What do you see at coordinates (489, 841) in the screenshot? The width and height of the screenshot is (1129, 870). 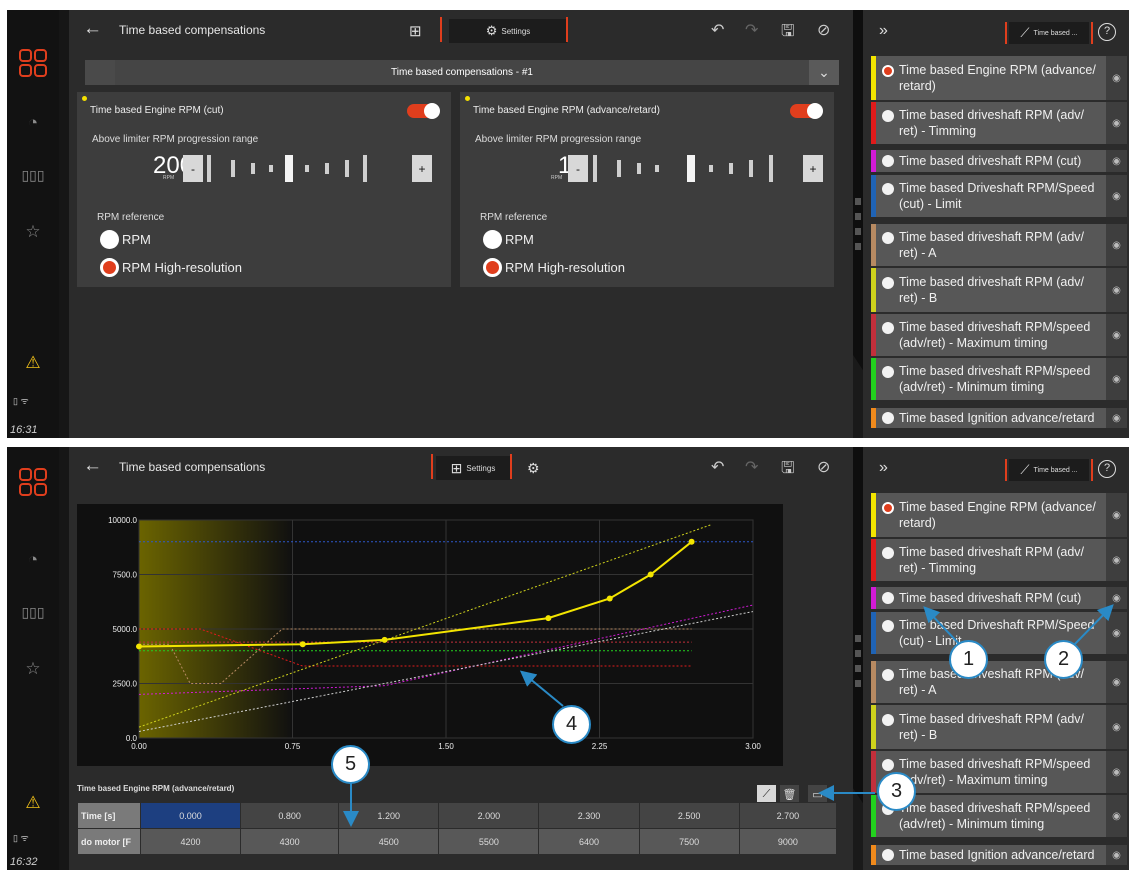 I see `table-cell: 5500` at bounding box center [489, 841].